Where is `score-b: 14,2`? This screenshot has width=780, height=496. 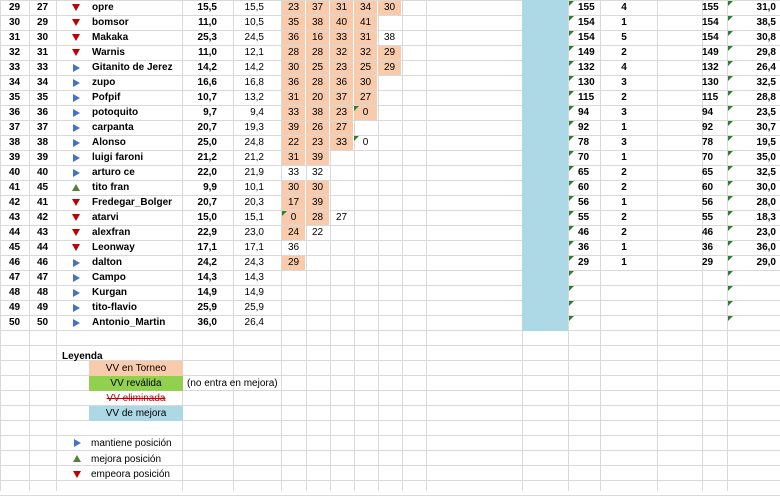 score-b: 14,2 is located at coordinates (248, 67).